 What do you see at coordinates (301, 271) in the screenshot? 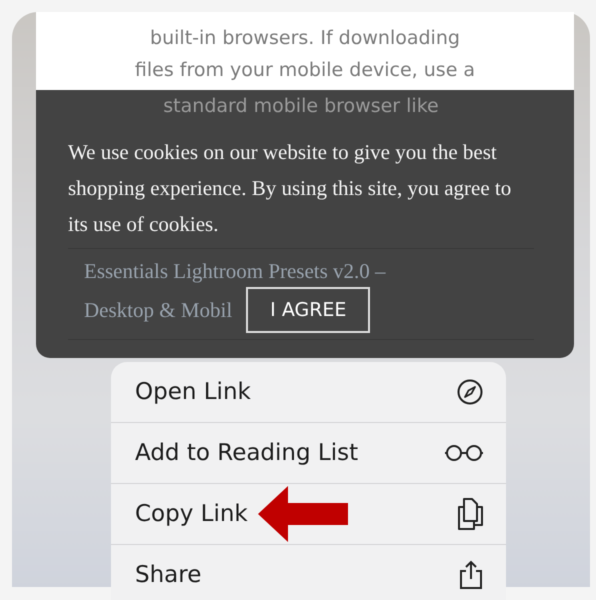
I see `product-link: Essentials Lightroom Presets v2.0 –` at bounding box center [301, 271].